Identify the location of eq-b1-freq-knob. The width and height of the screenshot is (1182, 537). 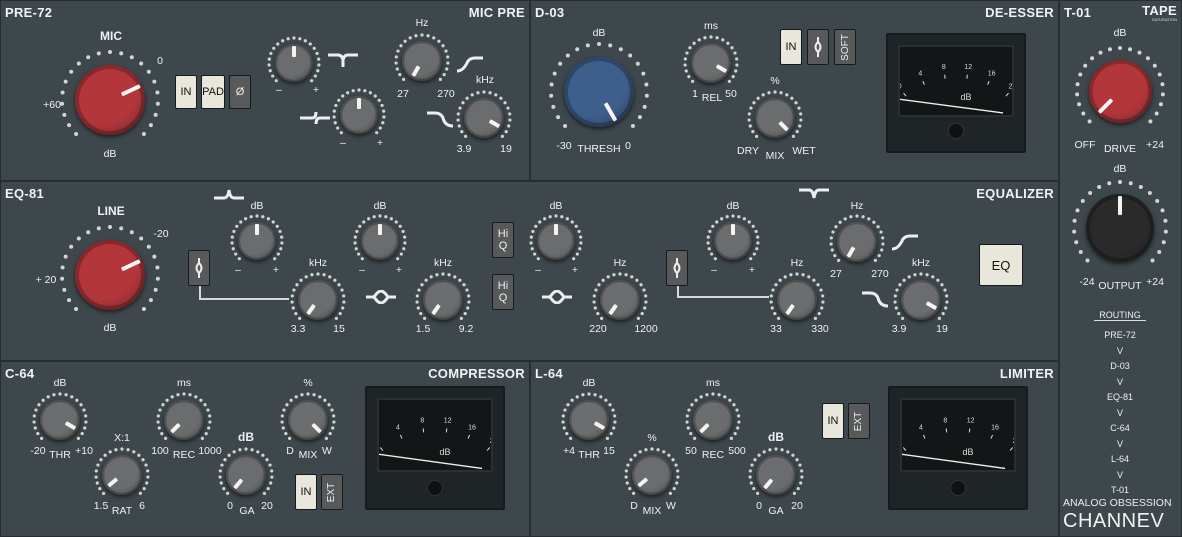
(318, 300).